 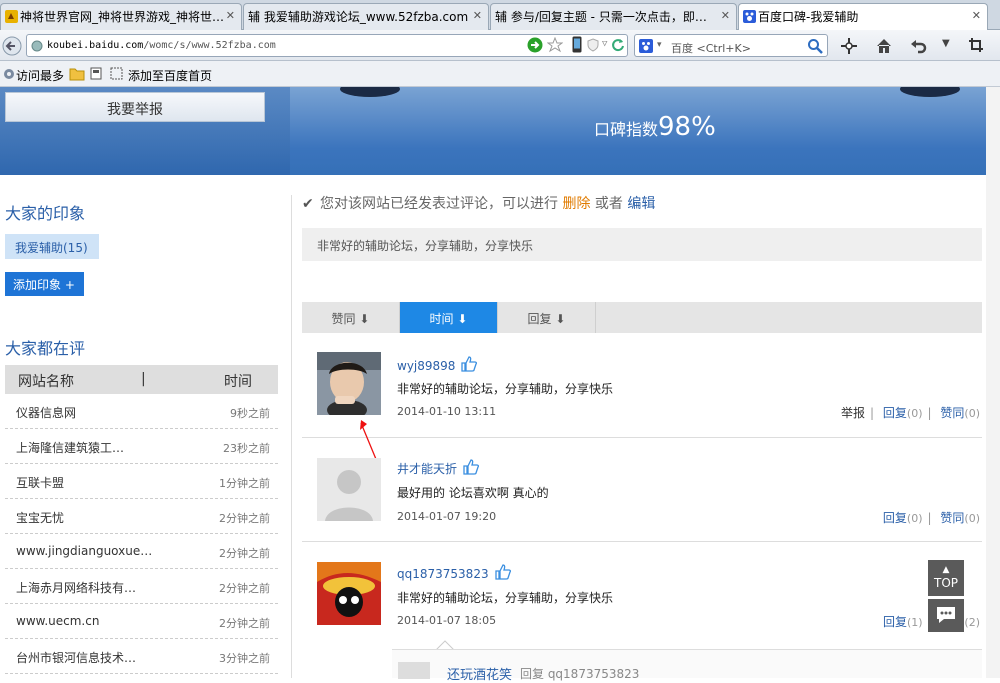 I want to click on reply-text: 回复 qq1873753823, so click(x=580, y=674).